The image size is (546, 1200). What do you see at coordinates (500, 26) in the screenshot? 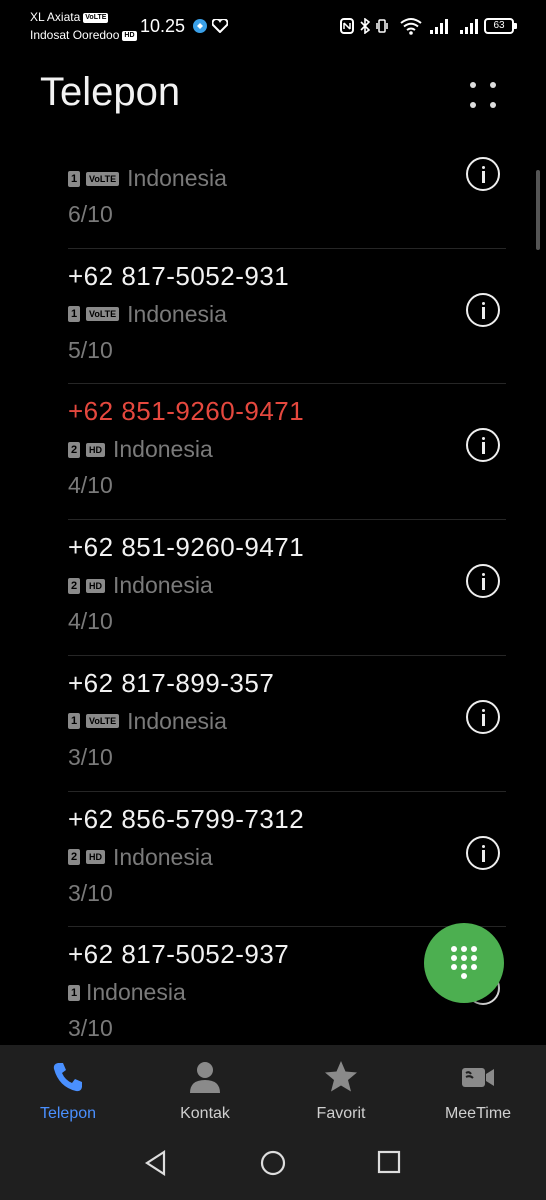
I see `battery-indicator: 63` at bounding box center [500, 26].